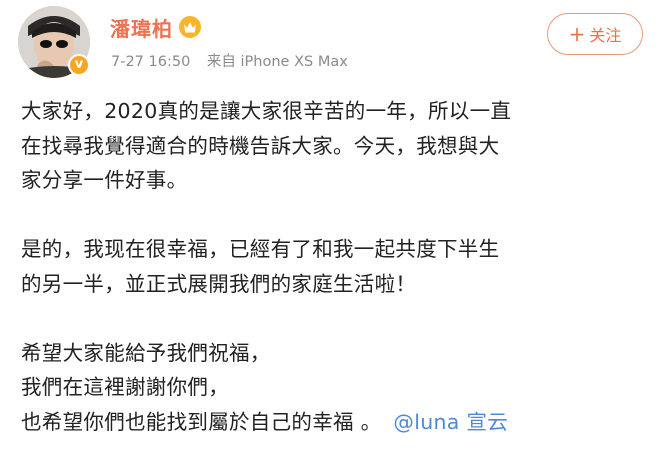 Image resolution: width=668 pixels, height=471 pixels. I want to click on post-line: 我們在這裡謝謝你們，, so click(125, 387).